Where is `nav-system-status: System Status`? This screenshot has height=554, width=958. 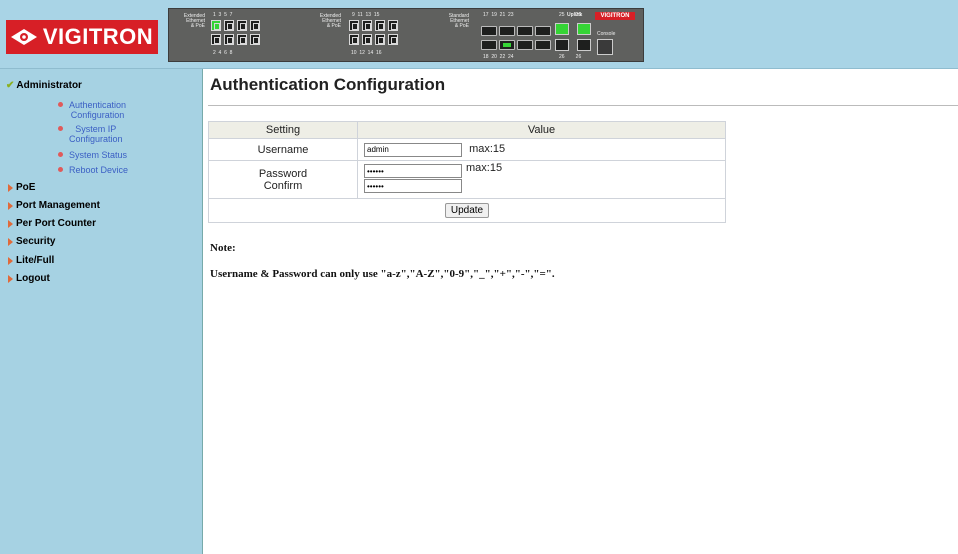
nav-system-status: System Status is located at coordinates (92, 155).